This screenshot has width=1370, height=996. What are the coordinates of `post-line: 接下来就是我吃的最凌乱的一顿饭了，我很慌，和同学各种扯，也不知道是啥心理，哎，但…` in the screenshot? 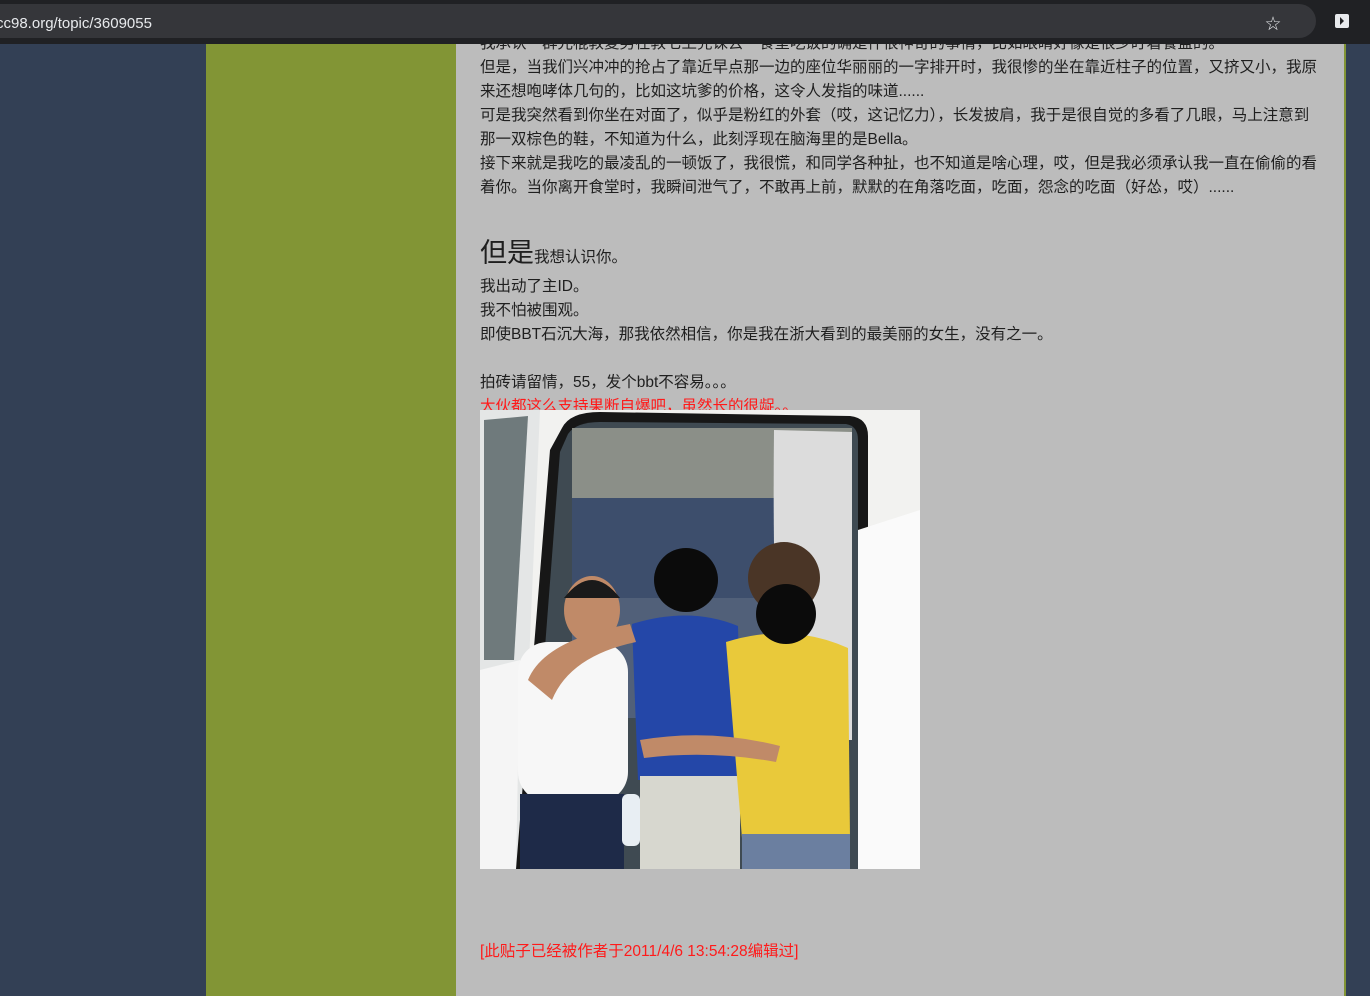 It's located at (899, 175).